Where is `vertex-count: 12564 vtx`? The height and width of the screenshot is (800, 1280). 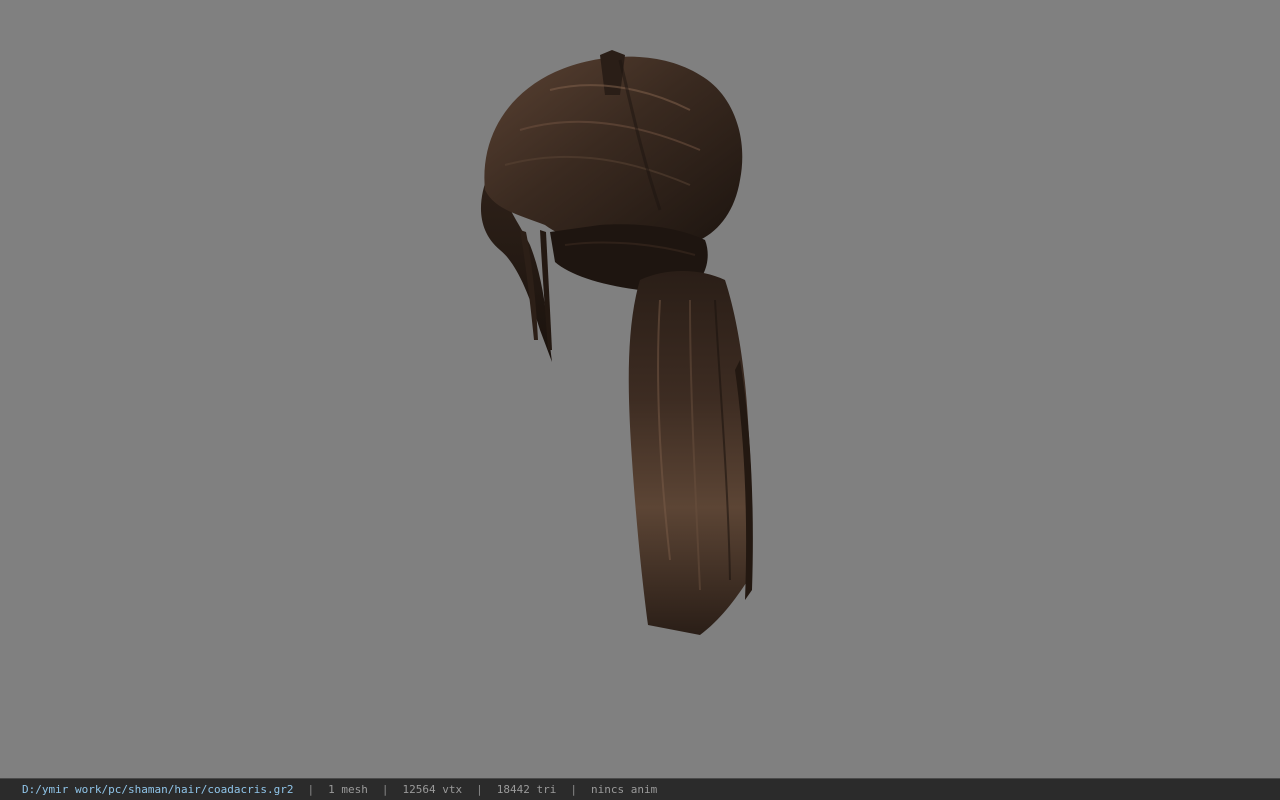
vertex-count: 12564 vtx is located at coordinates (432, 789).